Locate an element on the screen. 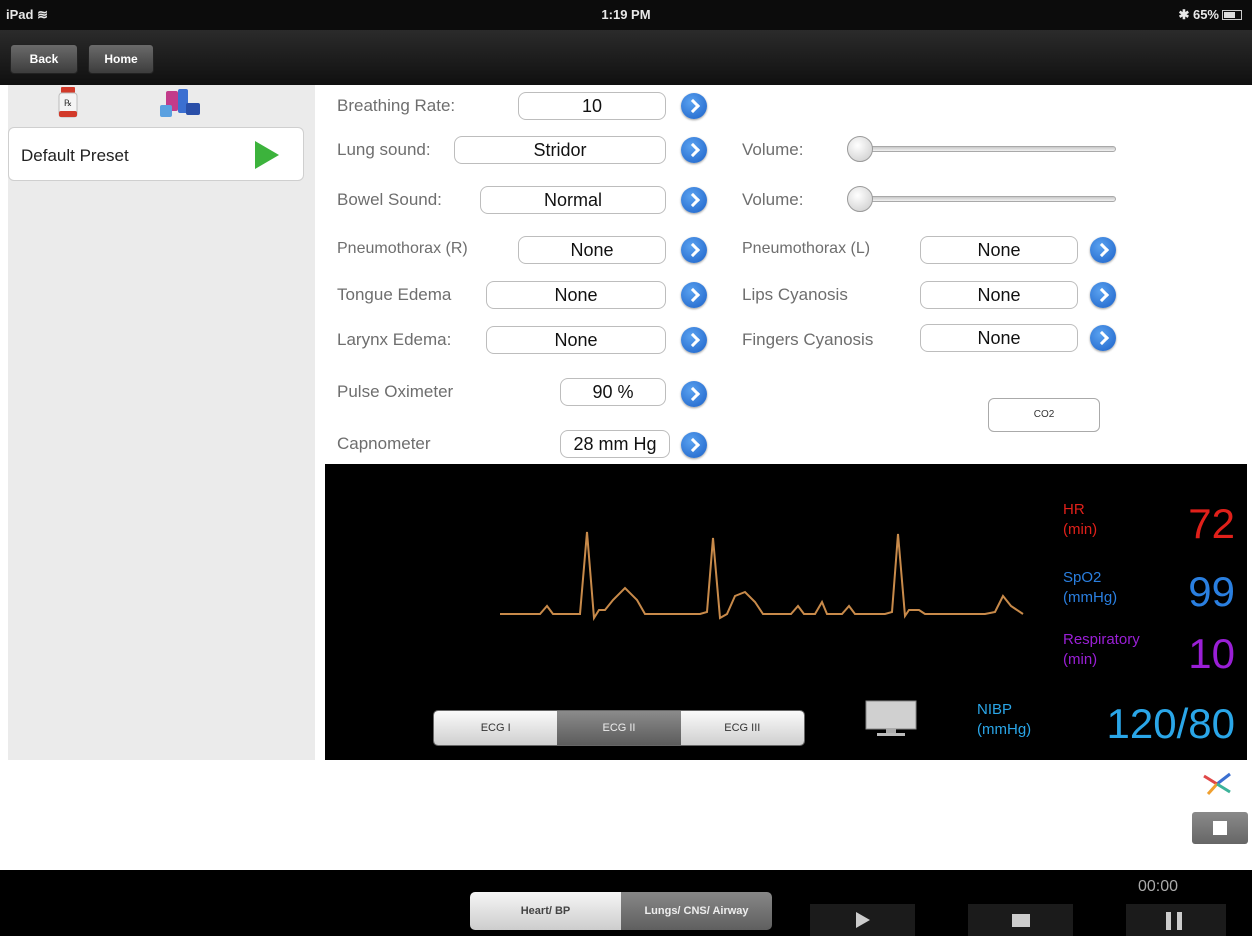 This screenshot has height=936, width=1252. bowel-volume-label: Volume: is located at coordinates (773, 199).